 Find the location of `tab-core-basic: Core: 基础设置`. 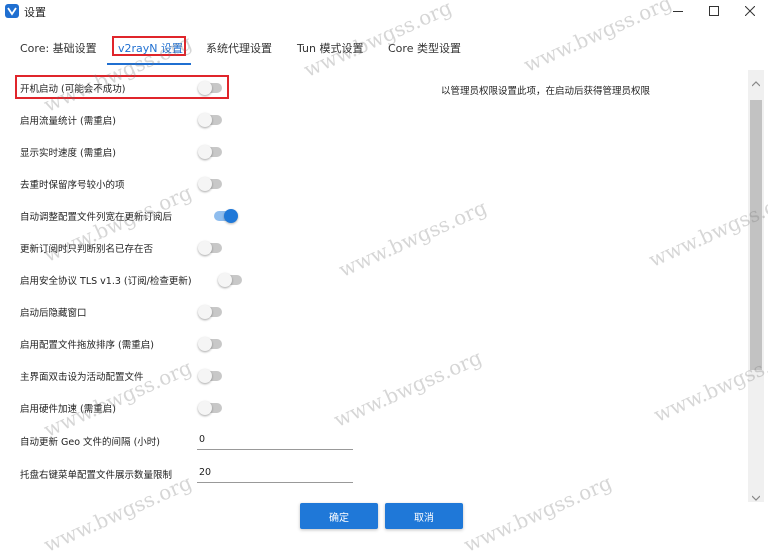

tab-core-basic: Core: 基础设置 is located at coordinates (58, 48).